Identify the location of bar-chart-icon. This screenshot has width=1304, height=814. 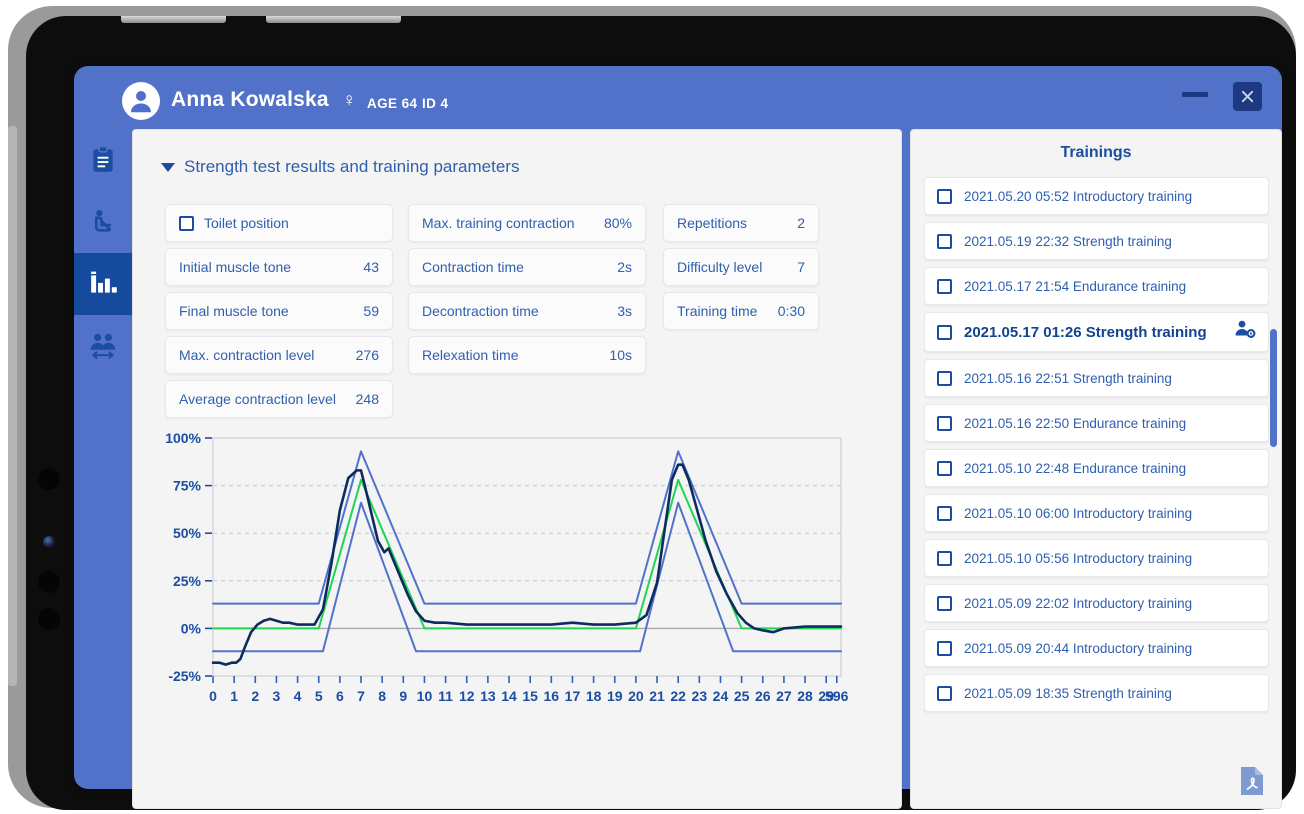
(104, 282).